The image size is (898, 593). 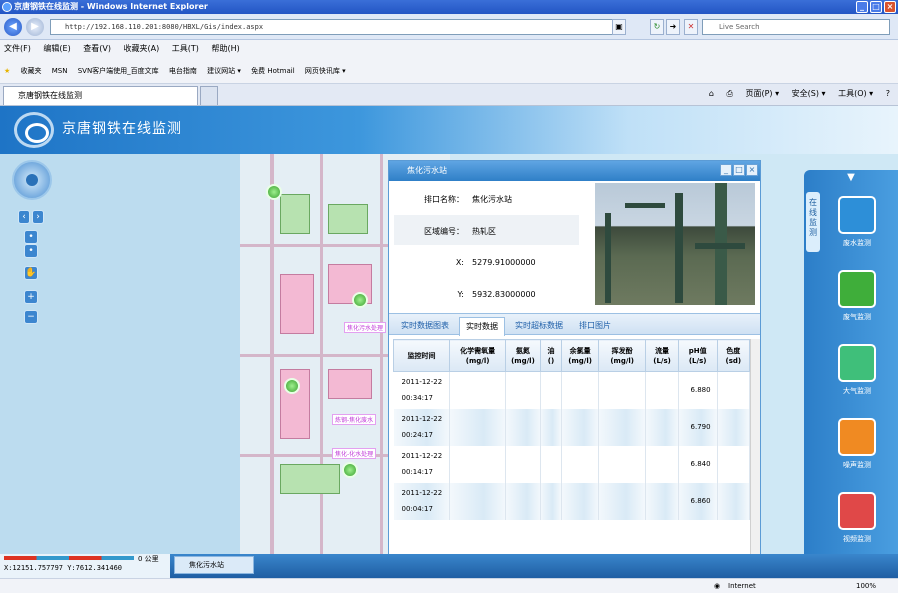 What do you see at coordinates (539, 326) in the screenshot?
I see `tab-exceed-data: 实时超标数据` at bounding box center [539, 326].